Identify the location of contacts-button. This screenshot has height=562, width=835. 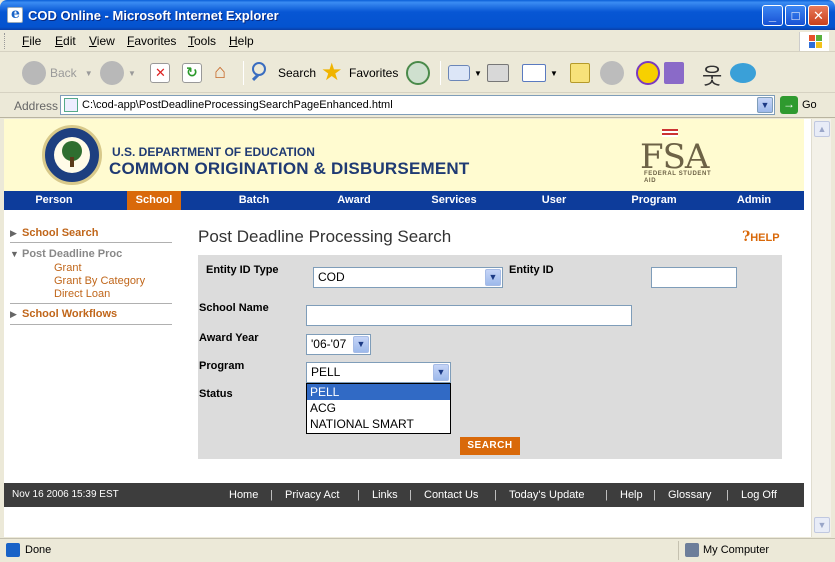
(745, 73).